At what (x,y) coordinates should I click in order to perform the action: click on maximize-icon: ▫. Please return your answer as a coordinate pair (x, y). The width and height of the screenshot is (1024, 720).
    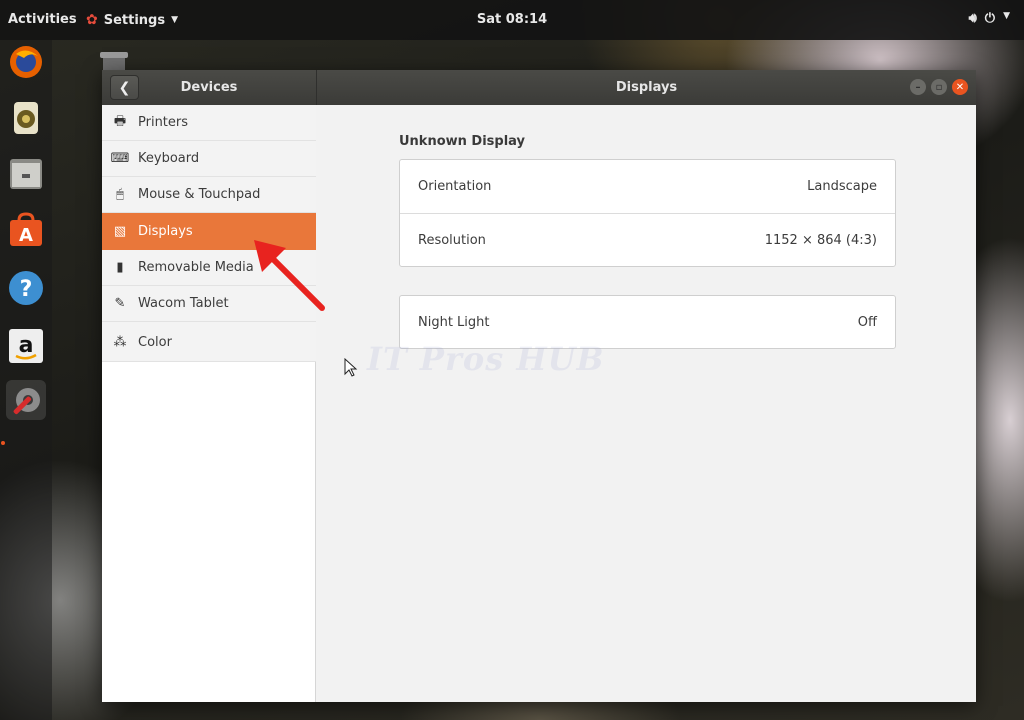
    Looking at the image, I should click on (939, 87).